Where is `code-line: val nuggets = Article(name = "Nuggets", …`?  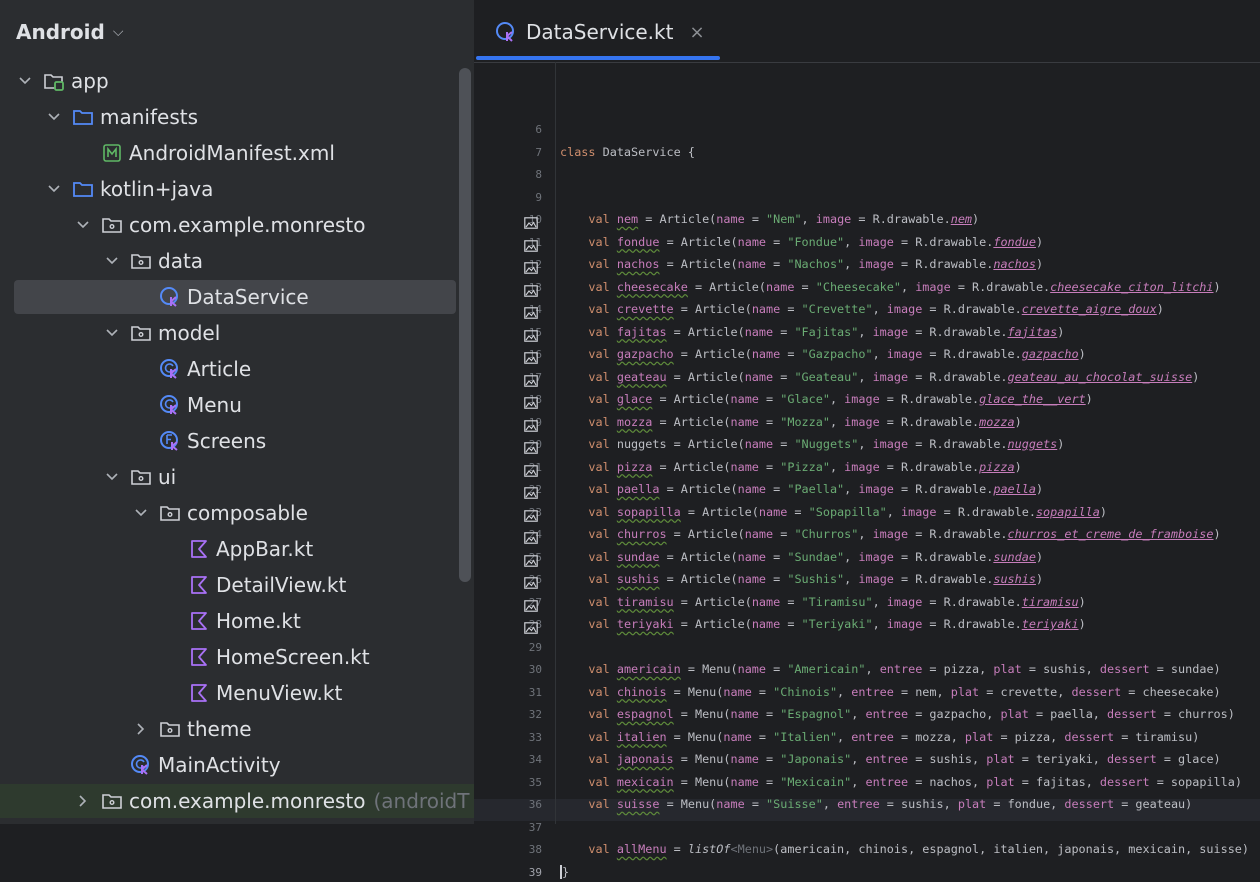 code-line: val nuggets = Article(name = "Nuggets", … is located at coordinates (826, 444).